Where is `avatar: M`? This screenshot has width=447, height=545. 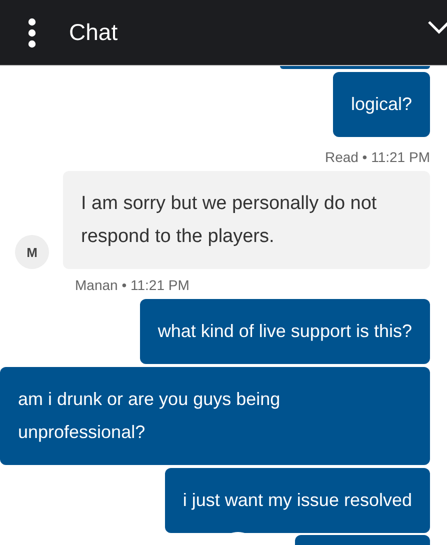
avatar: M is located at coordinates (32, 252).